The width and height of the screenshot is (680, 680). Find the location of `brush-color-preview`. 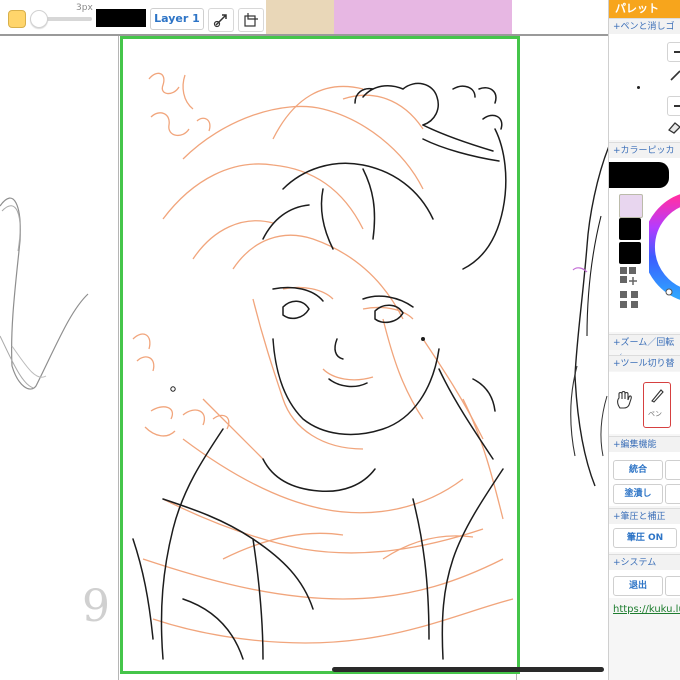

brush-color-preview is located at coordinates (121, 18).